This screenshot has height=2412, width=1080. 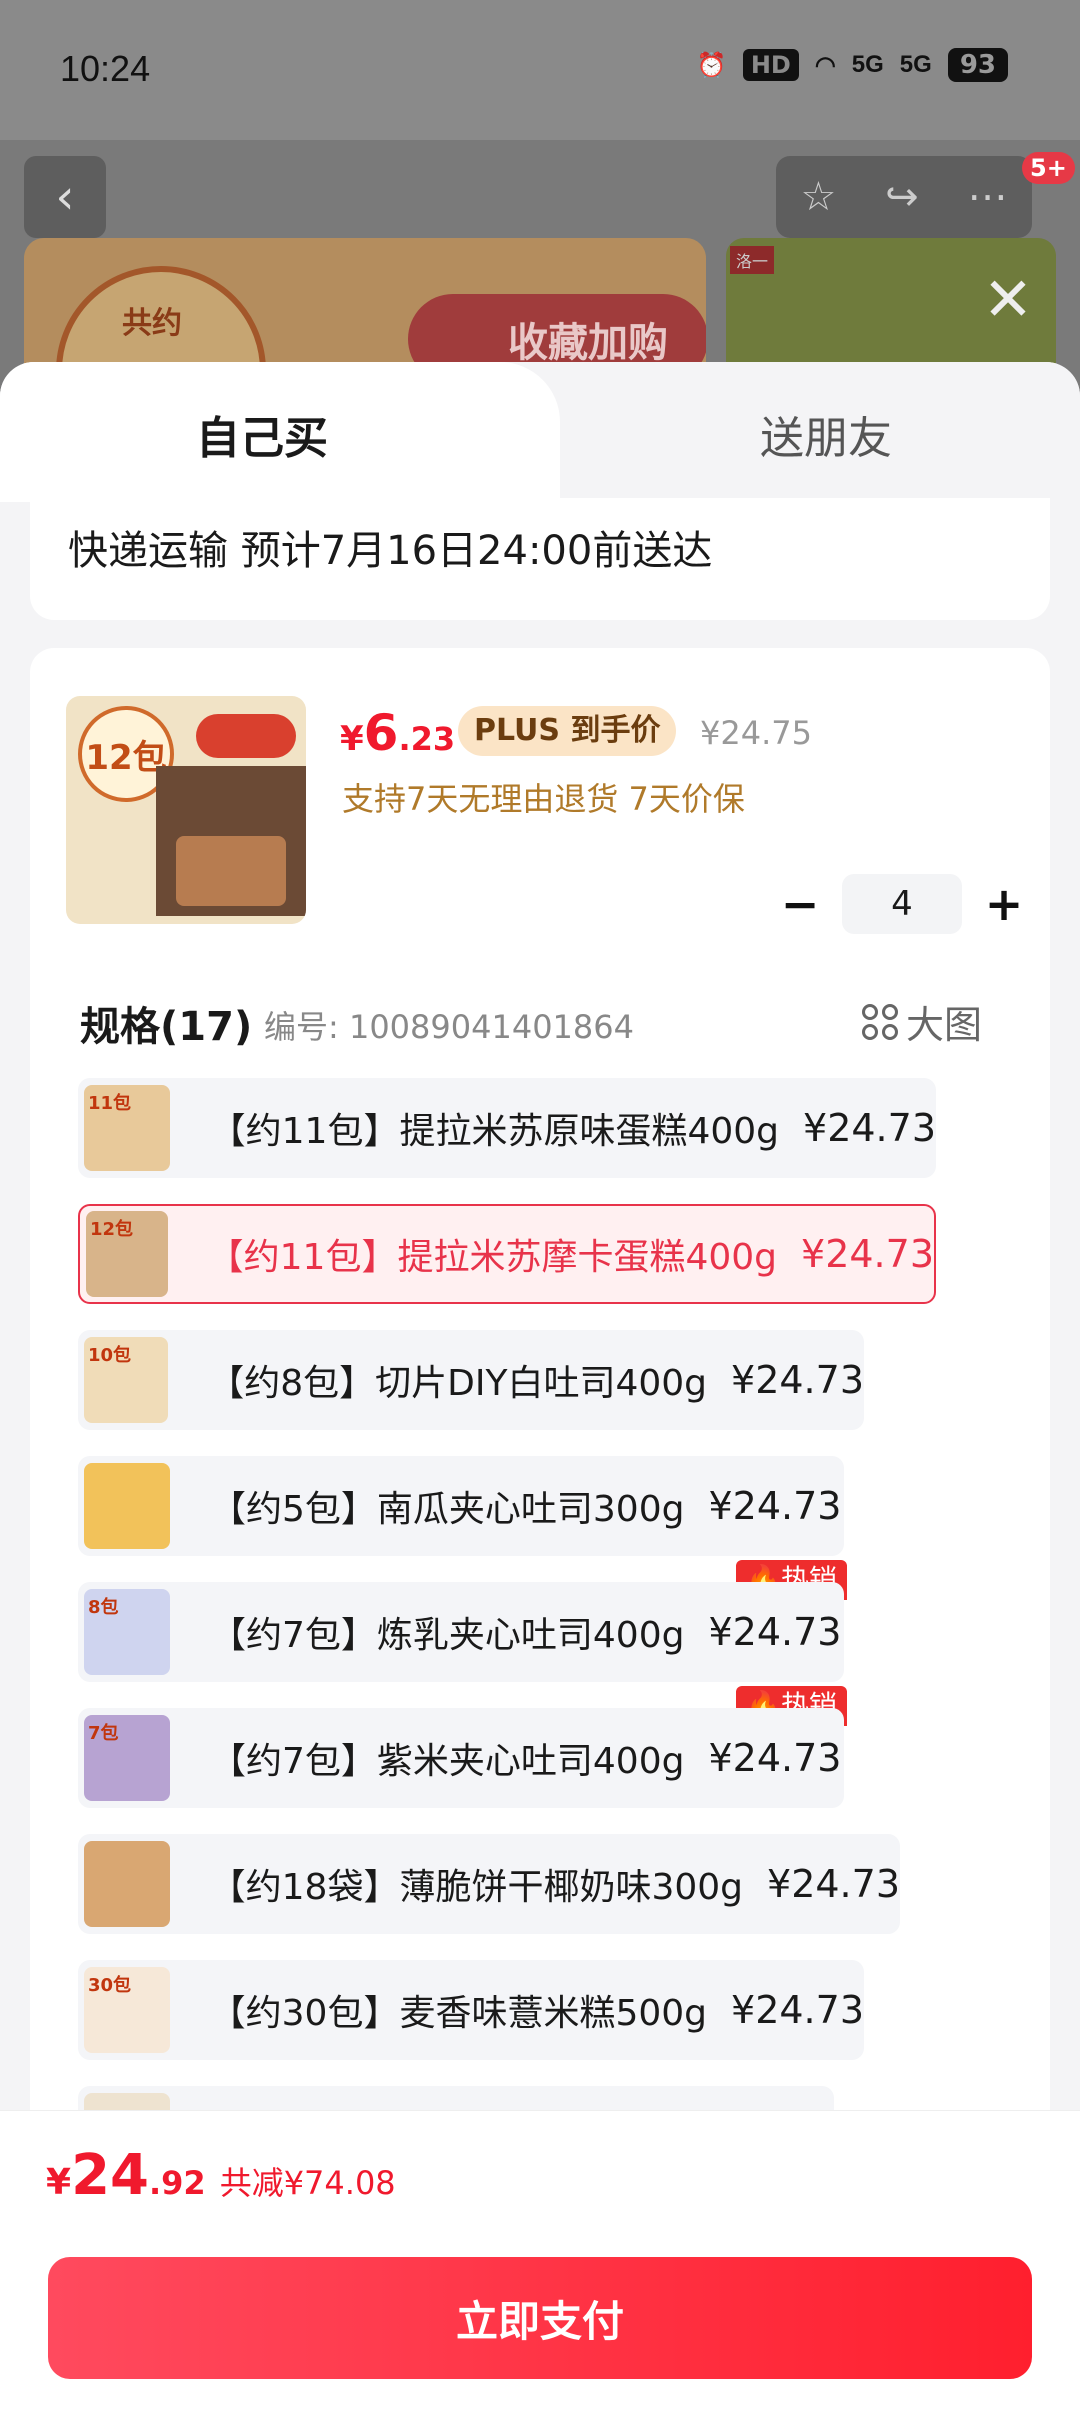 I want to click on option-label: 【约11包】提拉米苏摩卡蛋糕400g, so click(x=492, y=1257).